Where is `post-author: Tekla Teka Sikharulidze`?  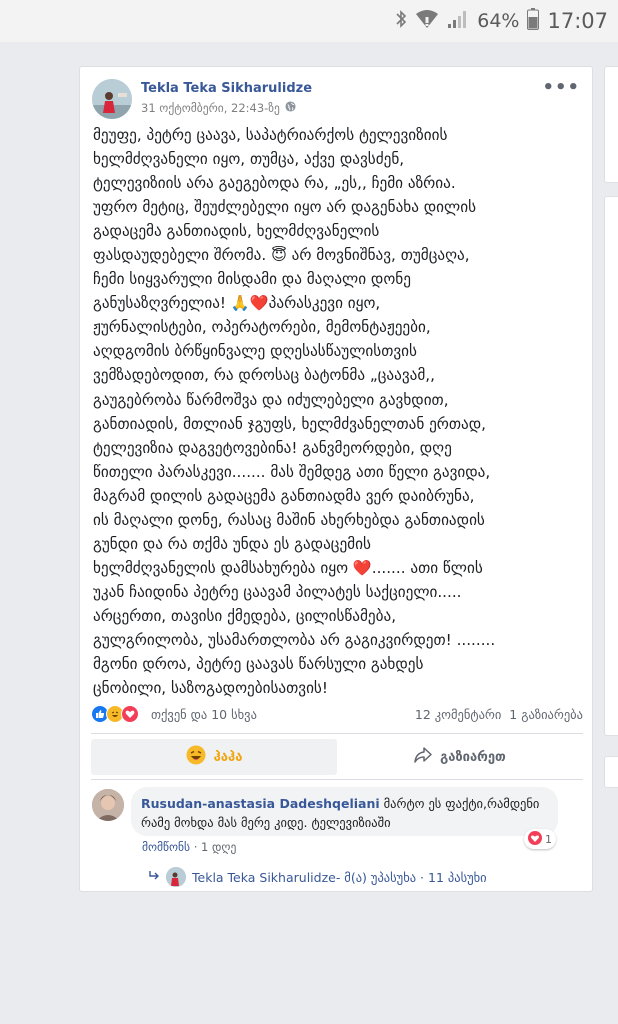
post-author: Tekla Teka Sikharulidze is located at coordinates (226, 88).